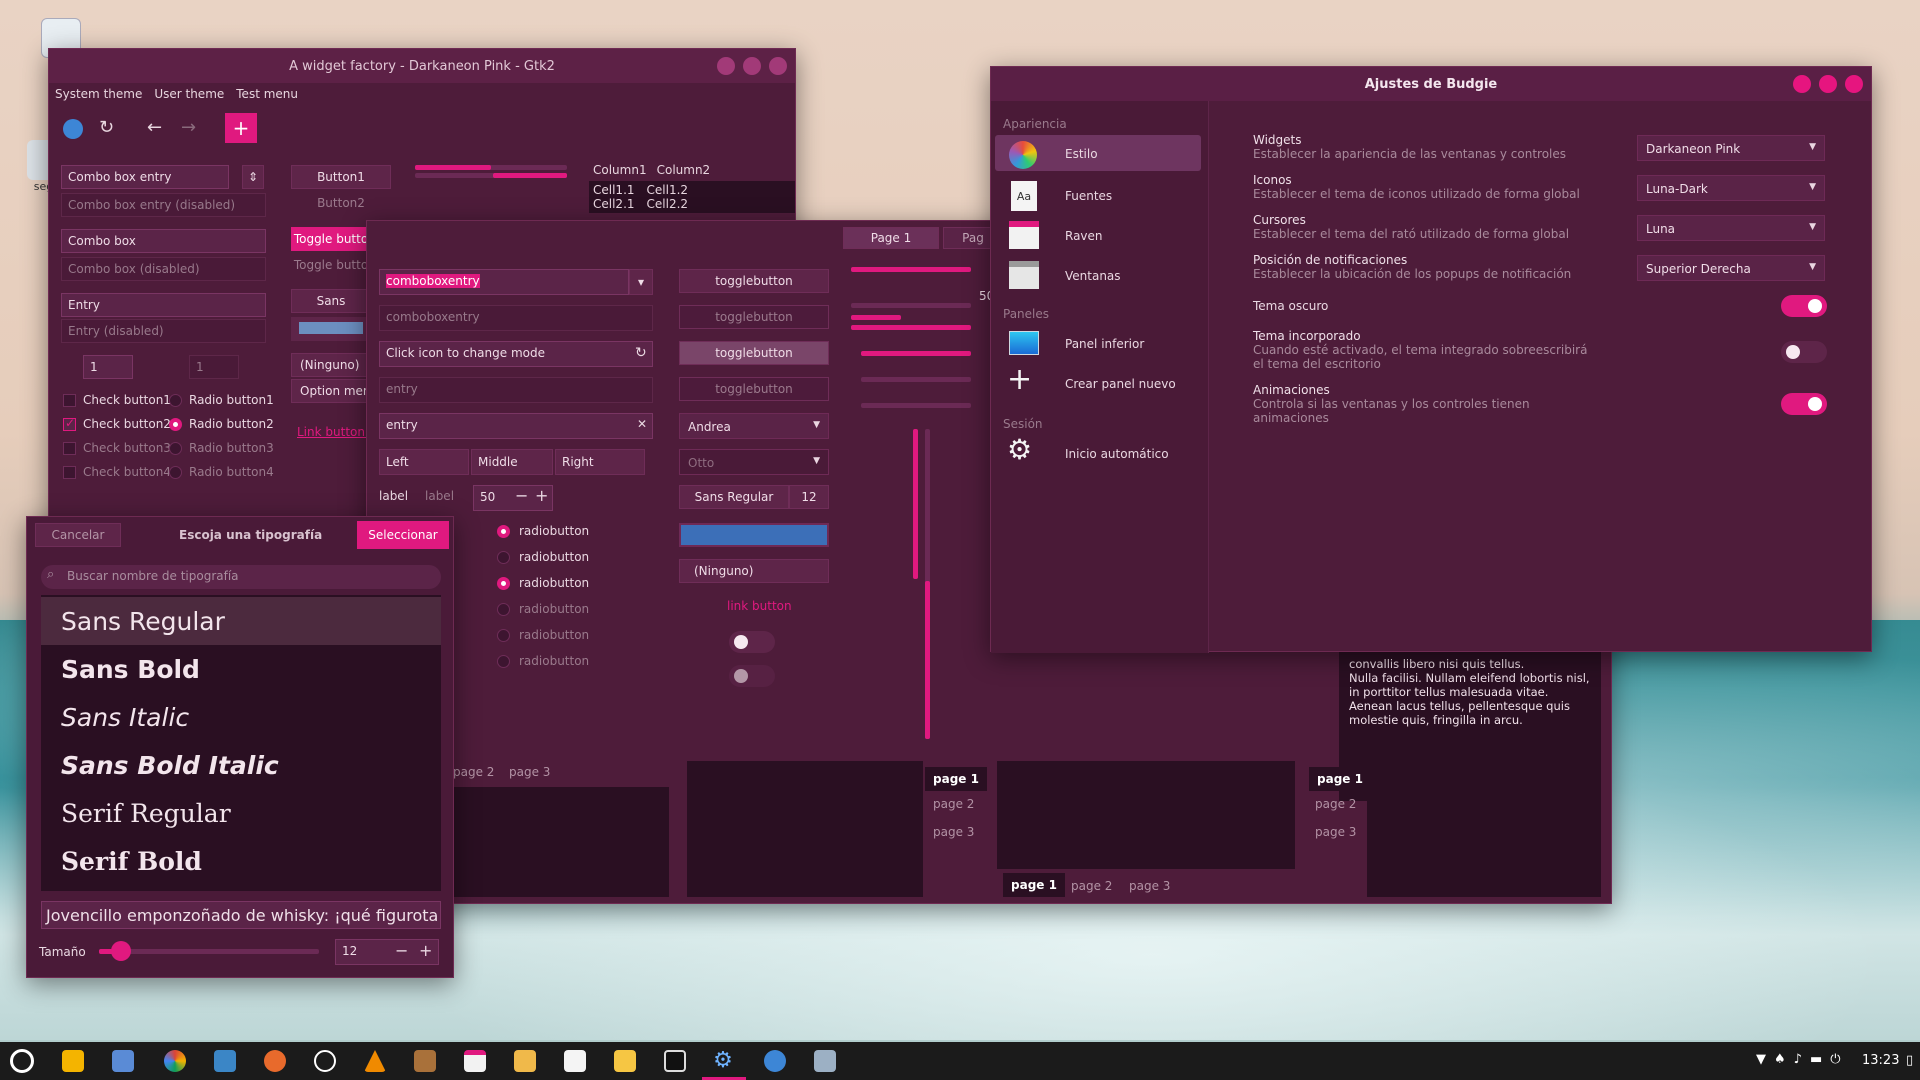 This screenshot has height=1080, width=1920. What do you see at coordinates (675, 1061) in the screenshot?
I see `terminal-icon` at bounding box center [675, 1061].